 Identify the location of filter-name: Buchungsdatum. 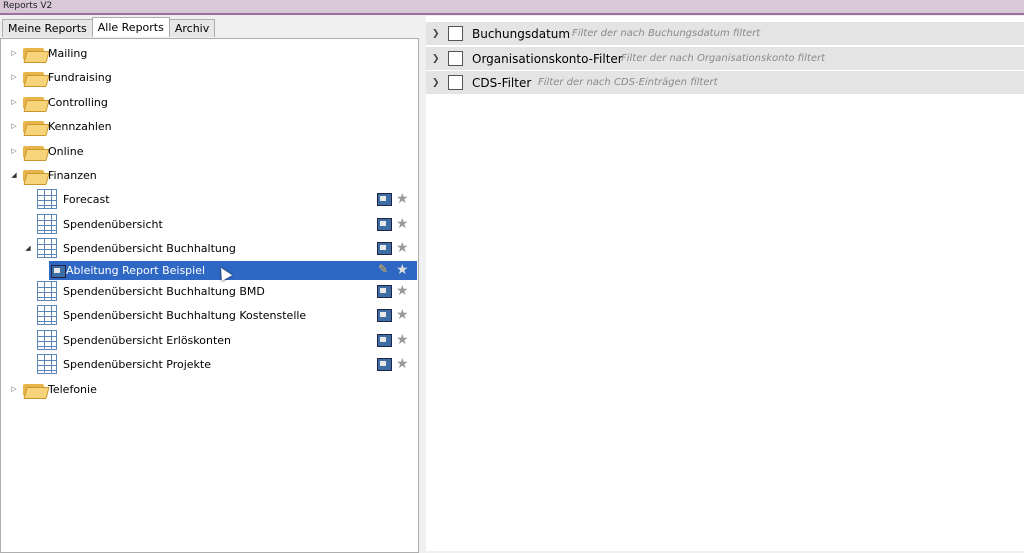
(521, 33).